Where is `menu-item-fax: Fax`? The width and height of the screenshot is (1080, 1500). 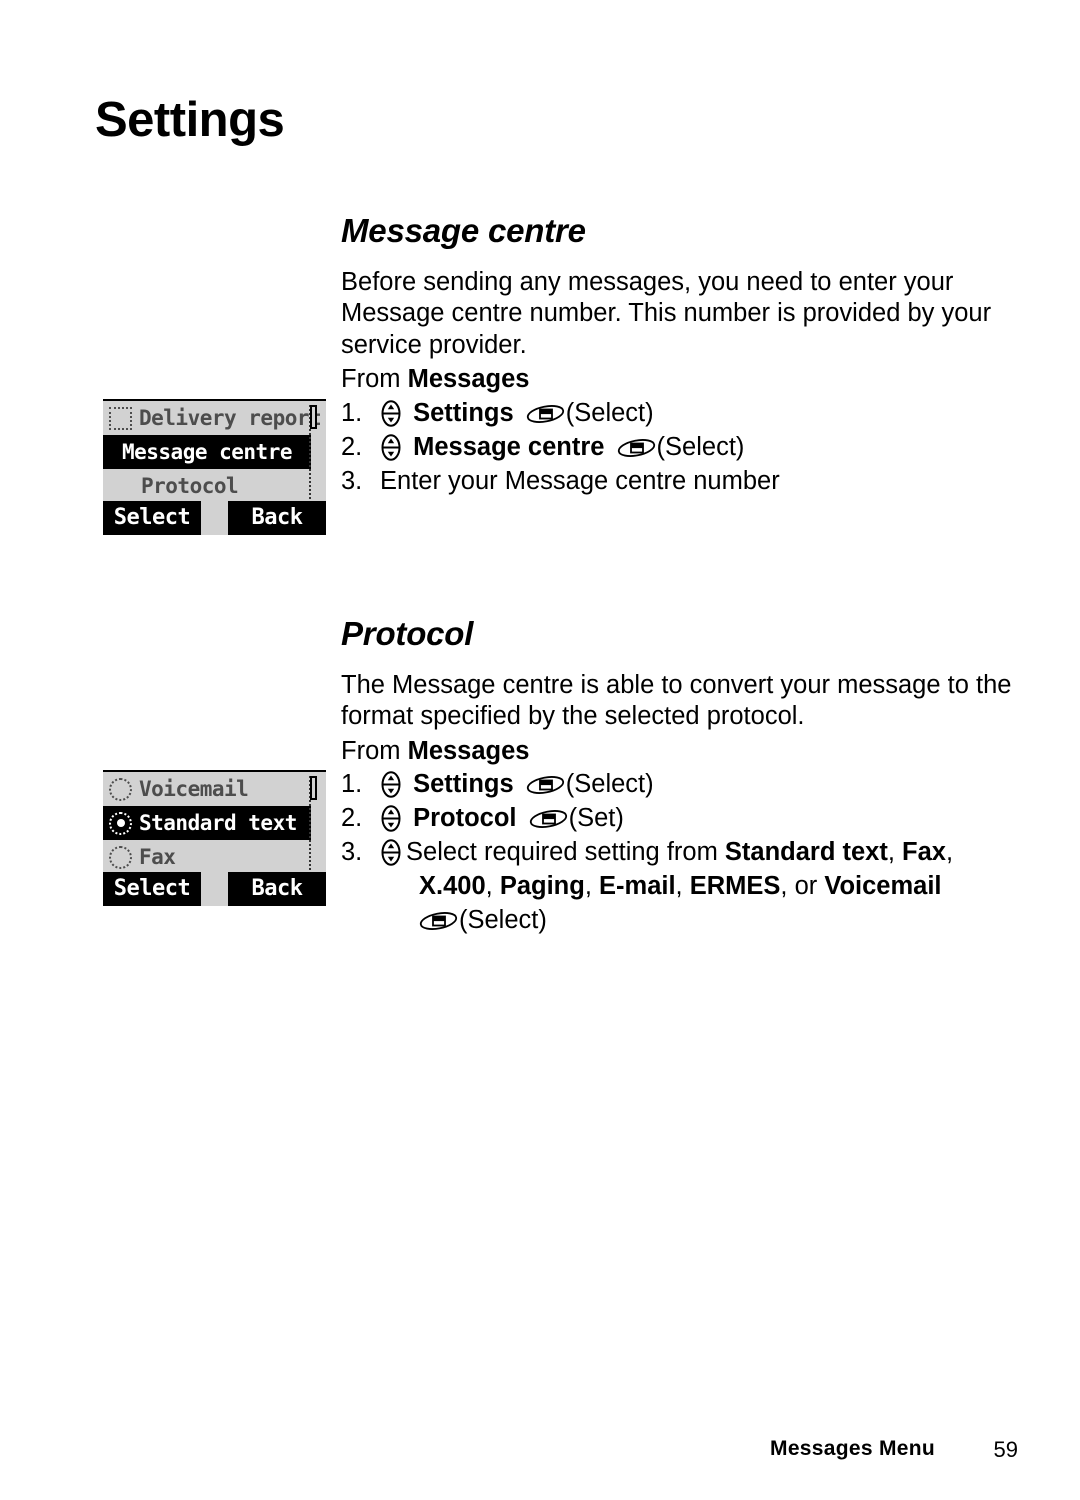 menu-item-fax: Fax is located at coordinates (203, 857).